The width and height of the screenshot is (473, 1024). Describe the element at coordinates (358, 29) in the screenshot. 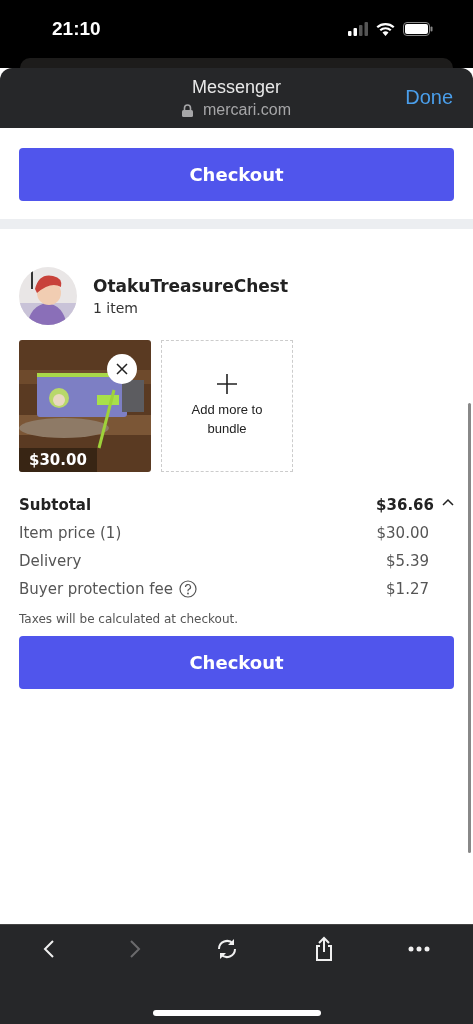

I see `signal-icon` at that location.